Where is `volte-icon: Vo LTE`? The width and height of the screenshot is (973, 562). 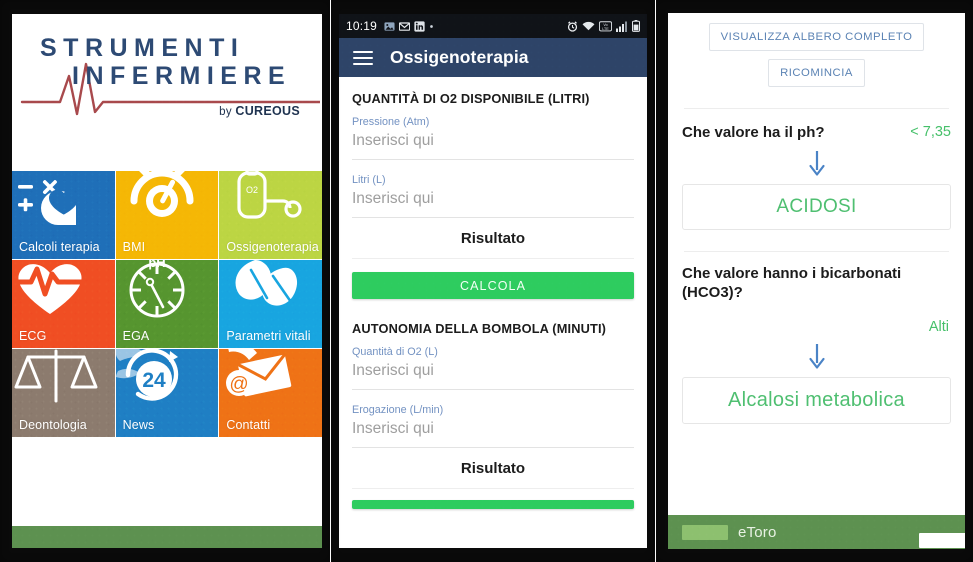
volte-icon: Vo LTE is located at coordinates (605, 26).